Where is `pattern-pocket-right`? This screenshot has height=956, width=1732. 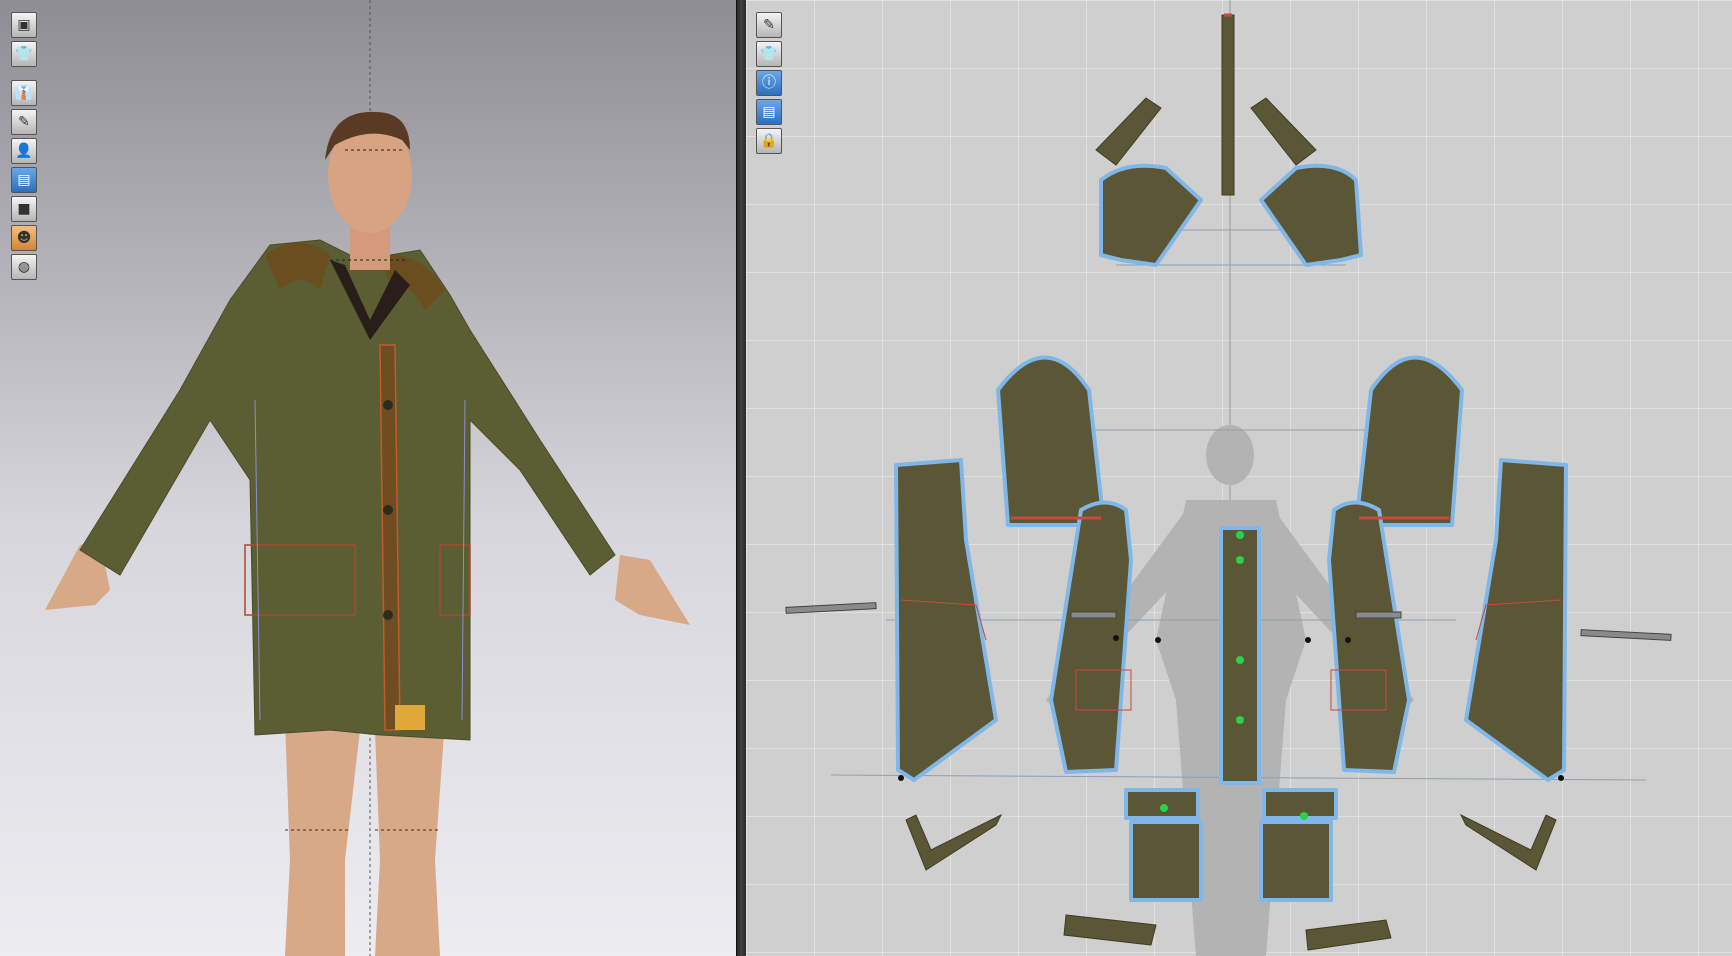
pattern-pocket-right is located at coordinates (1296, 861).